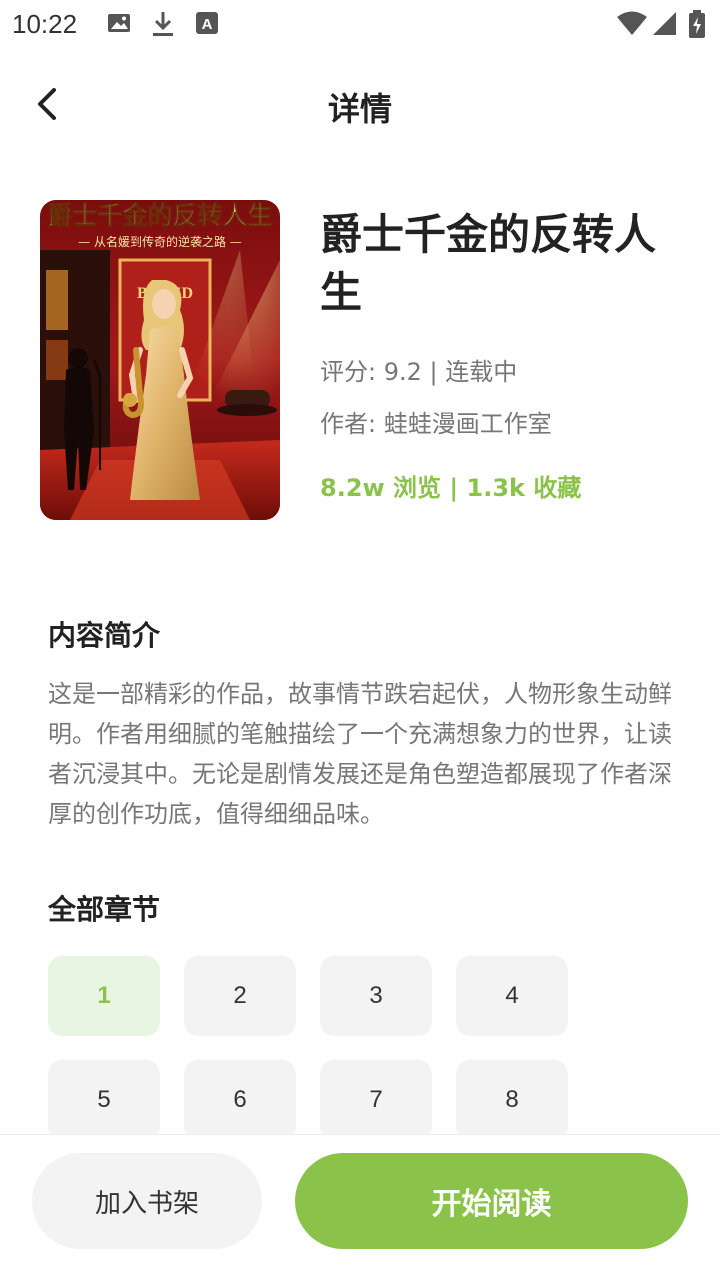 The image size is (720, 1280). Describe the element at coordinates (436, 424) in the screenshot. I see `book-author: 作者: 蛙蛙漫画工作室` at that location.